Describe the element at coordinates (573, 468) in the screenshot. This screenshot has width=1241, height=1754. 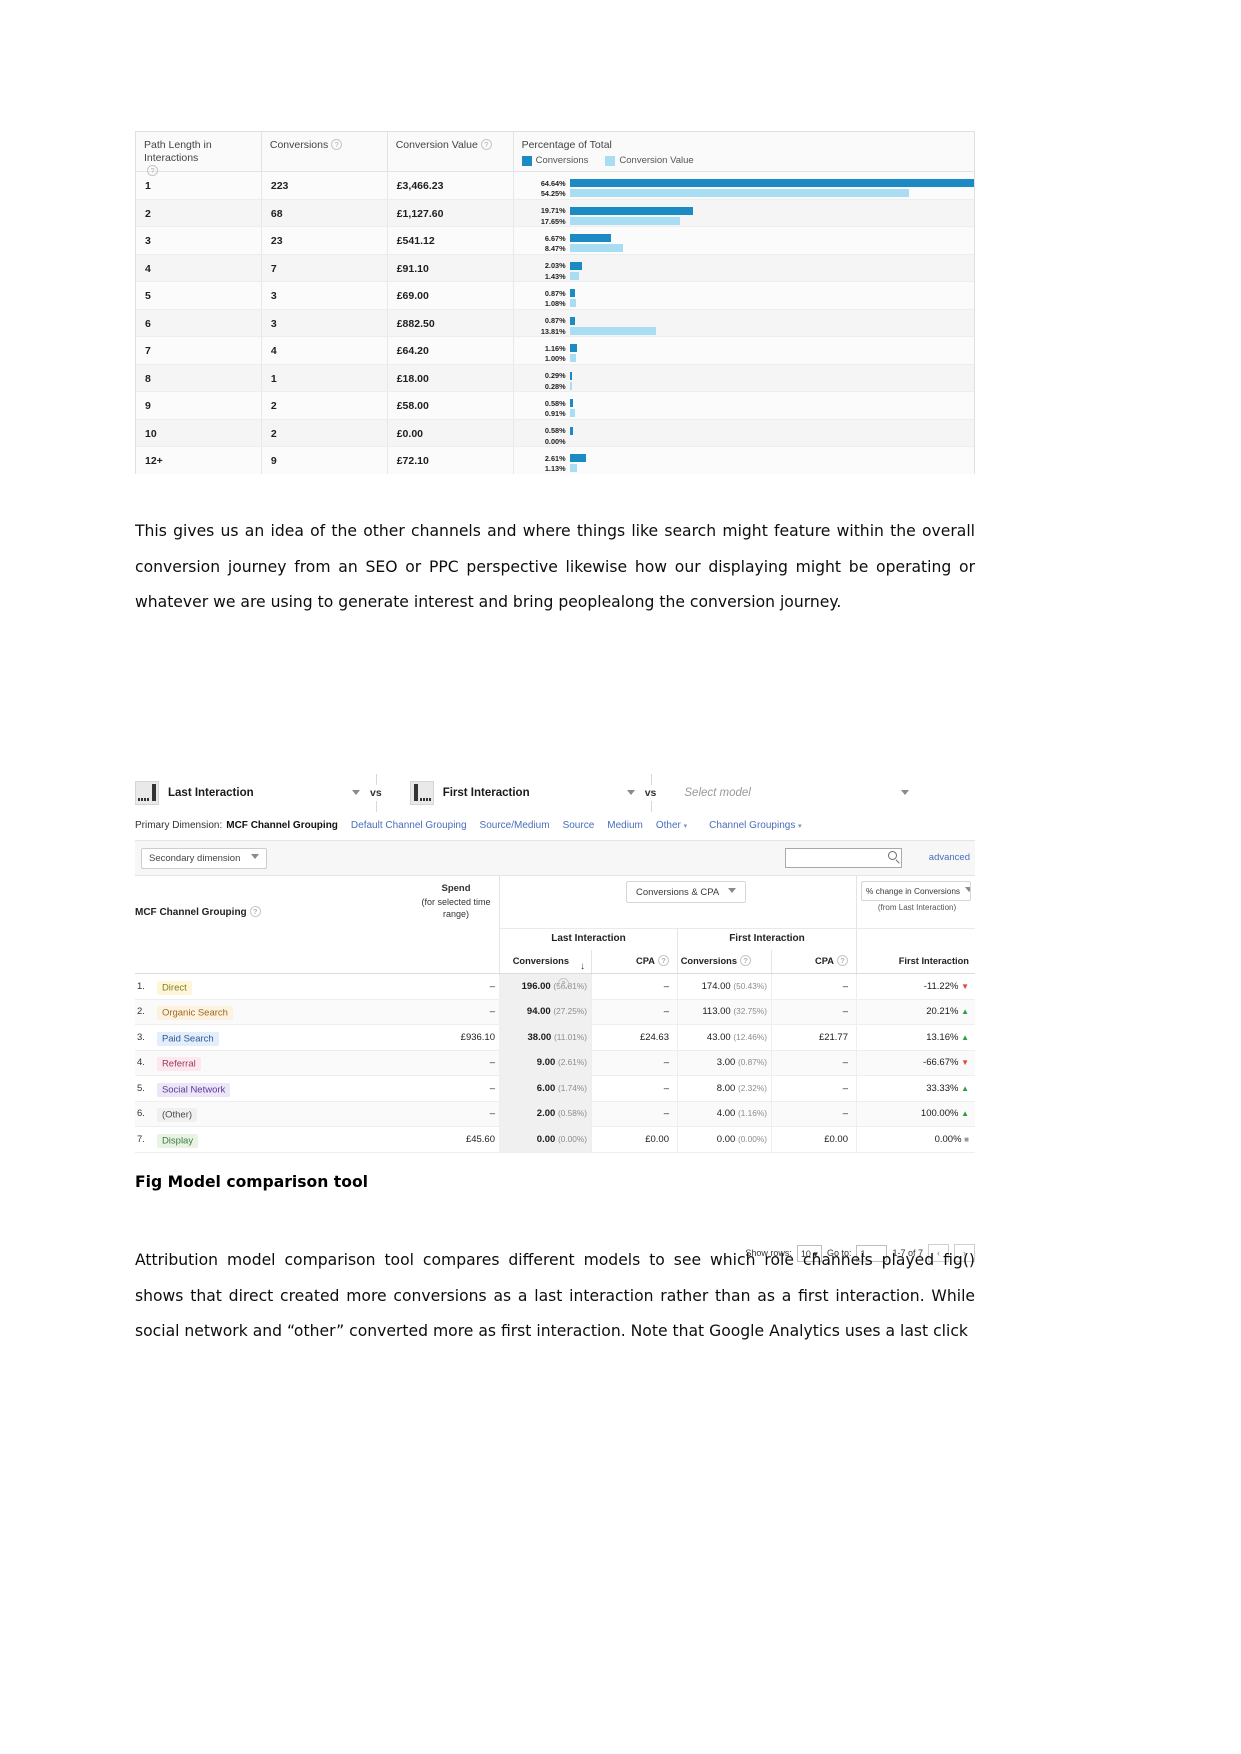
I see `bar-conversion-value` at that location.